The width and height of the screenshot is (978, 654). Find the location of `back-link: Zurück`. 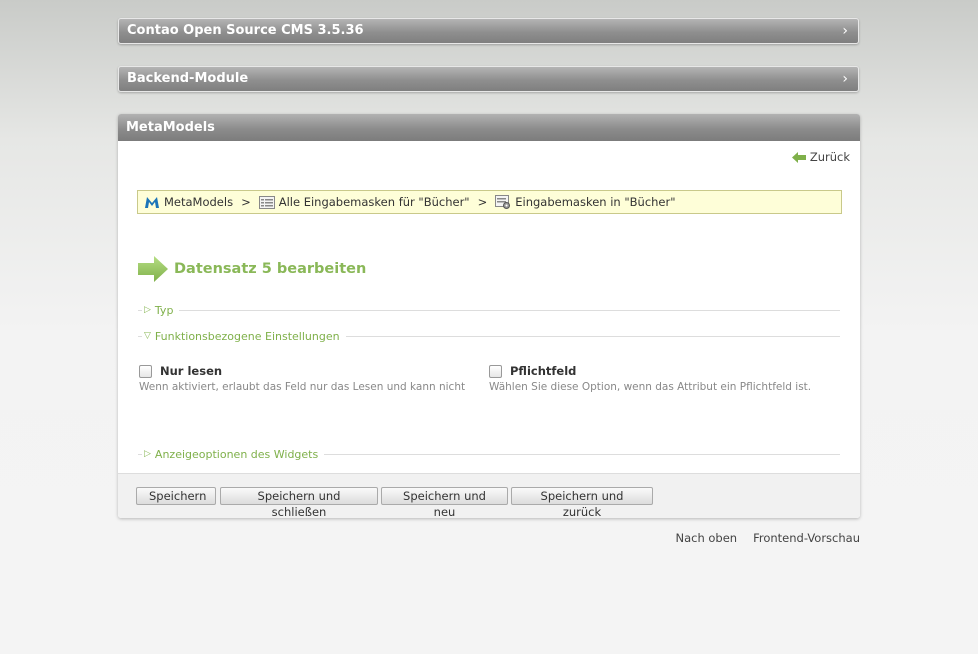

back-link: Zurück is located at coordinates (820, 157).